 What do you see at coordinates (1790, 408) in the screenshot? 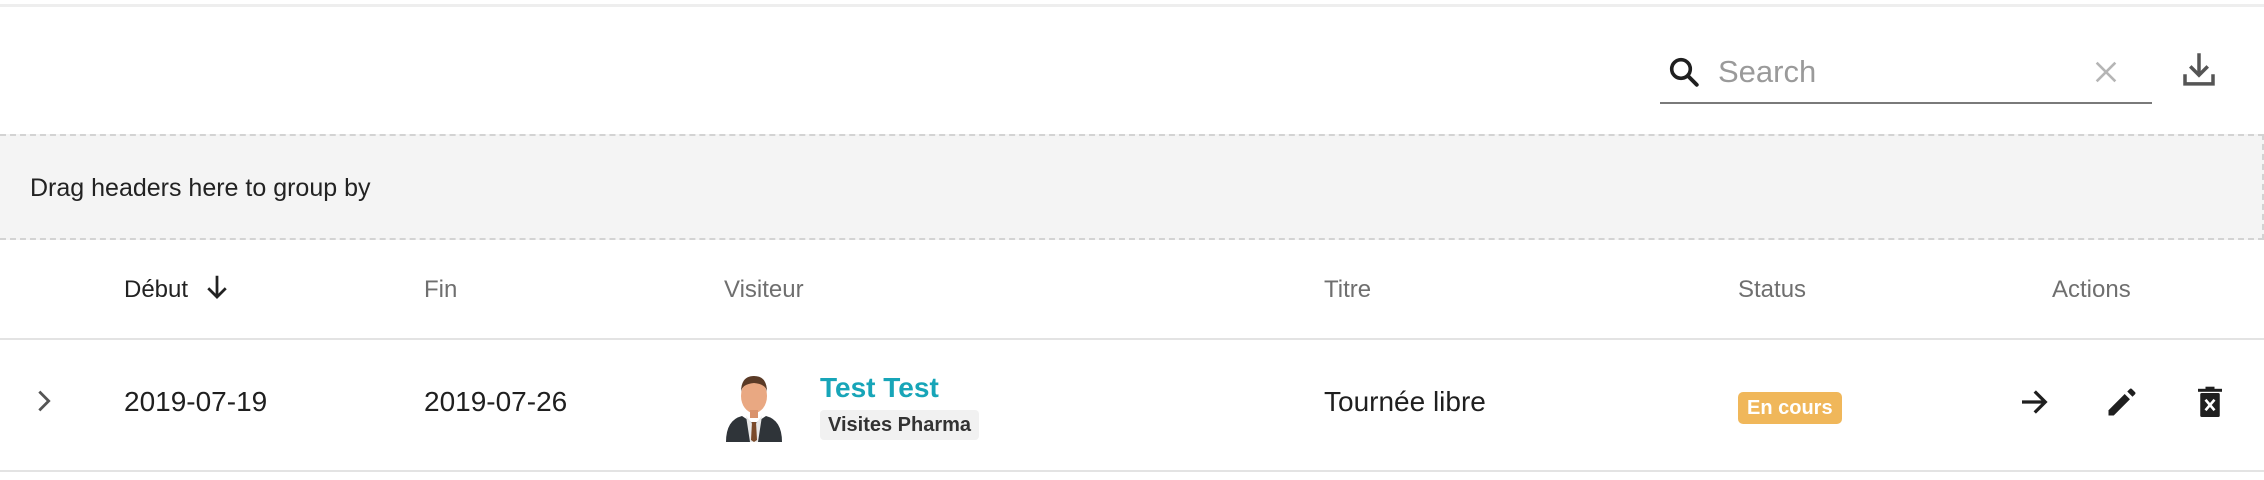
I see `status-badge: En cours` at bounding box center [1790, 408].